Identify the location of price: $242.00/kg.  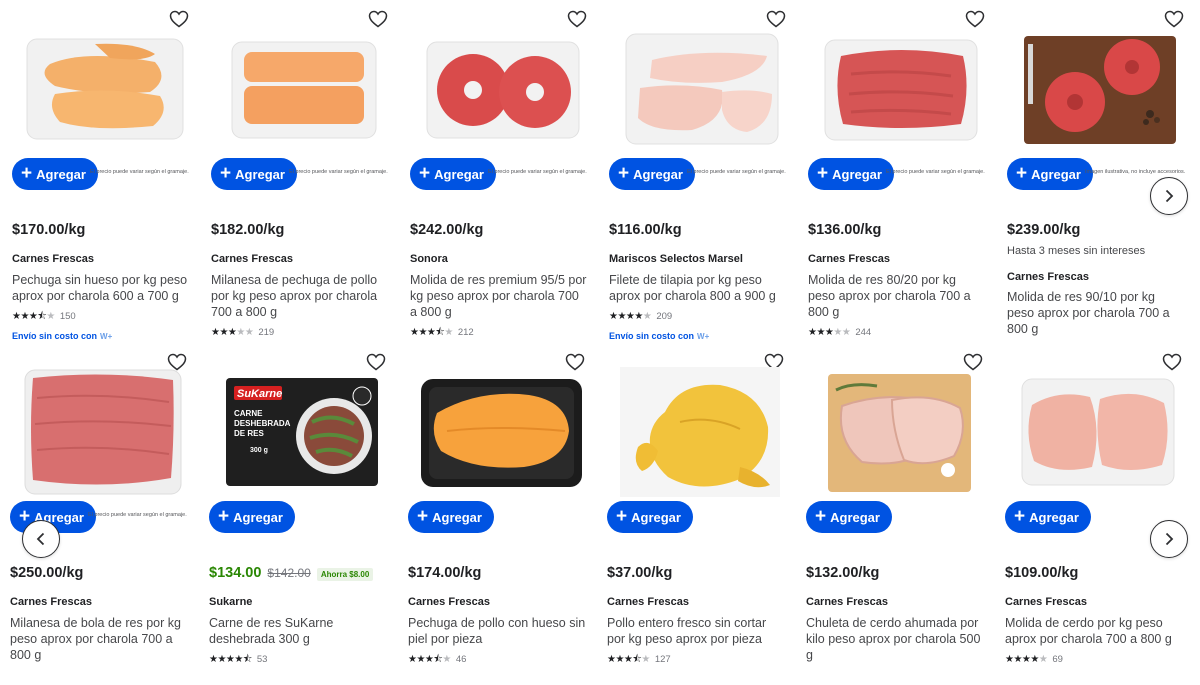
(447, 230).